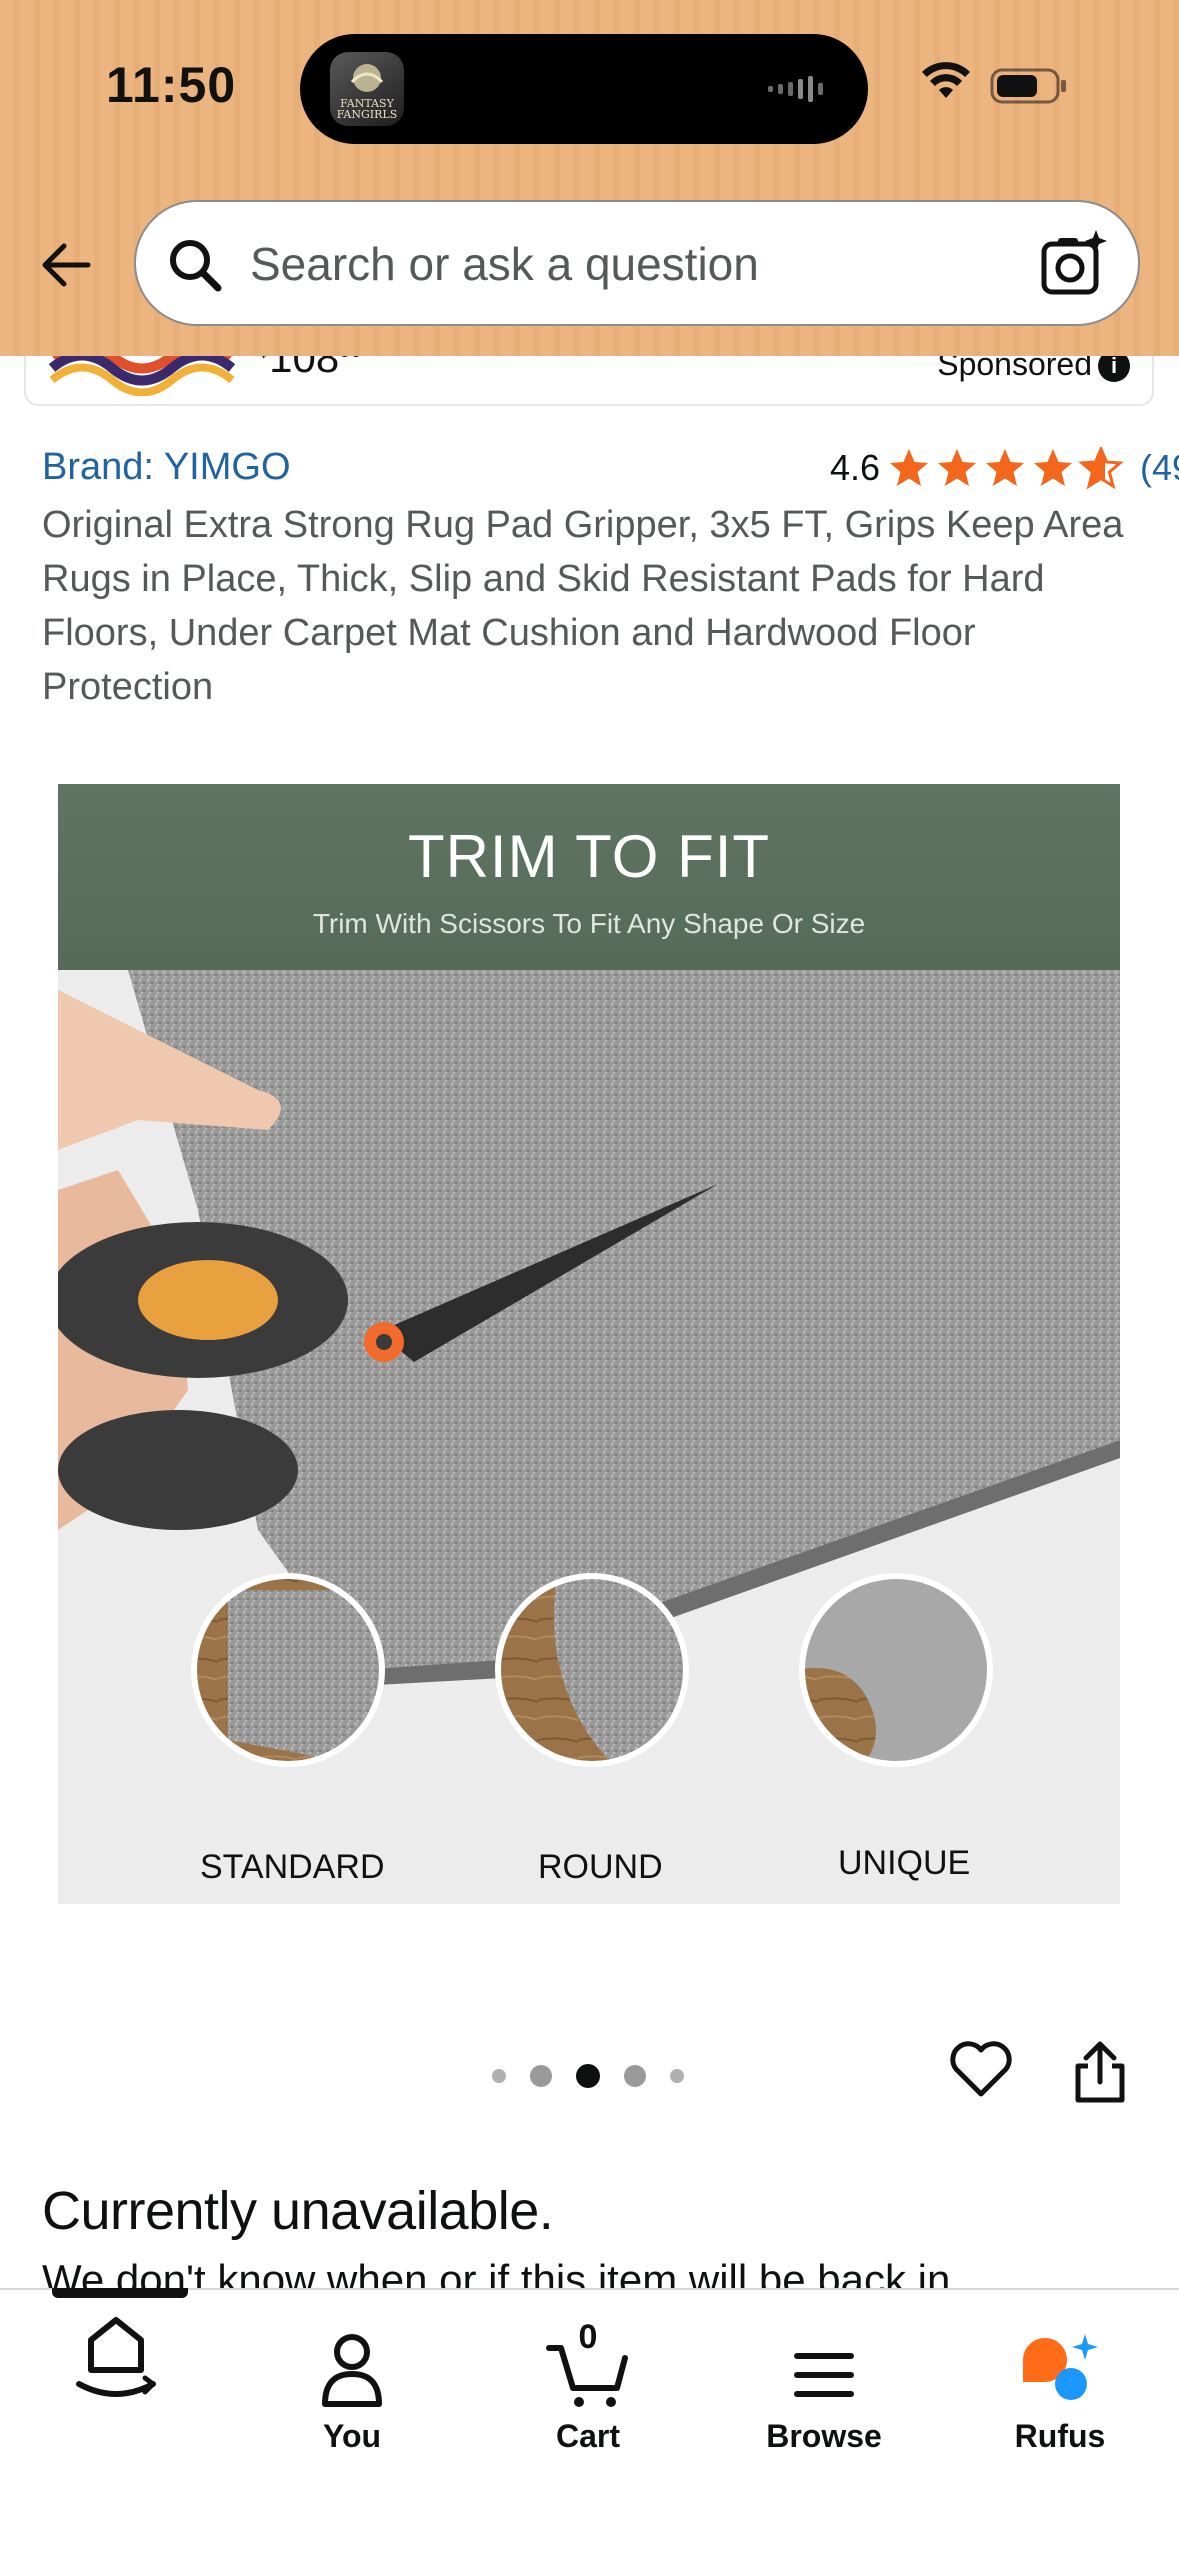 This screenshot has height=2556, width=1179. I want to click on rufus-icon, so click(1060, 2367).